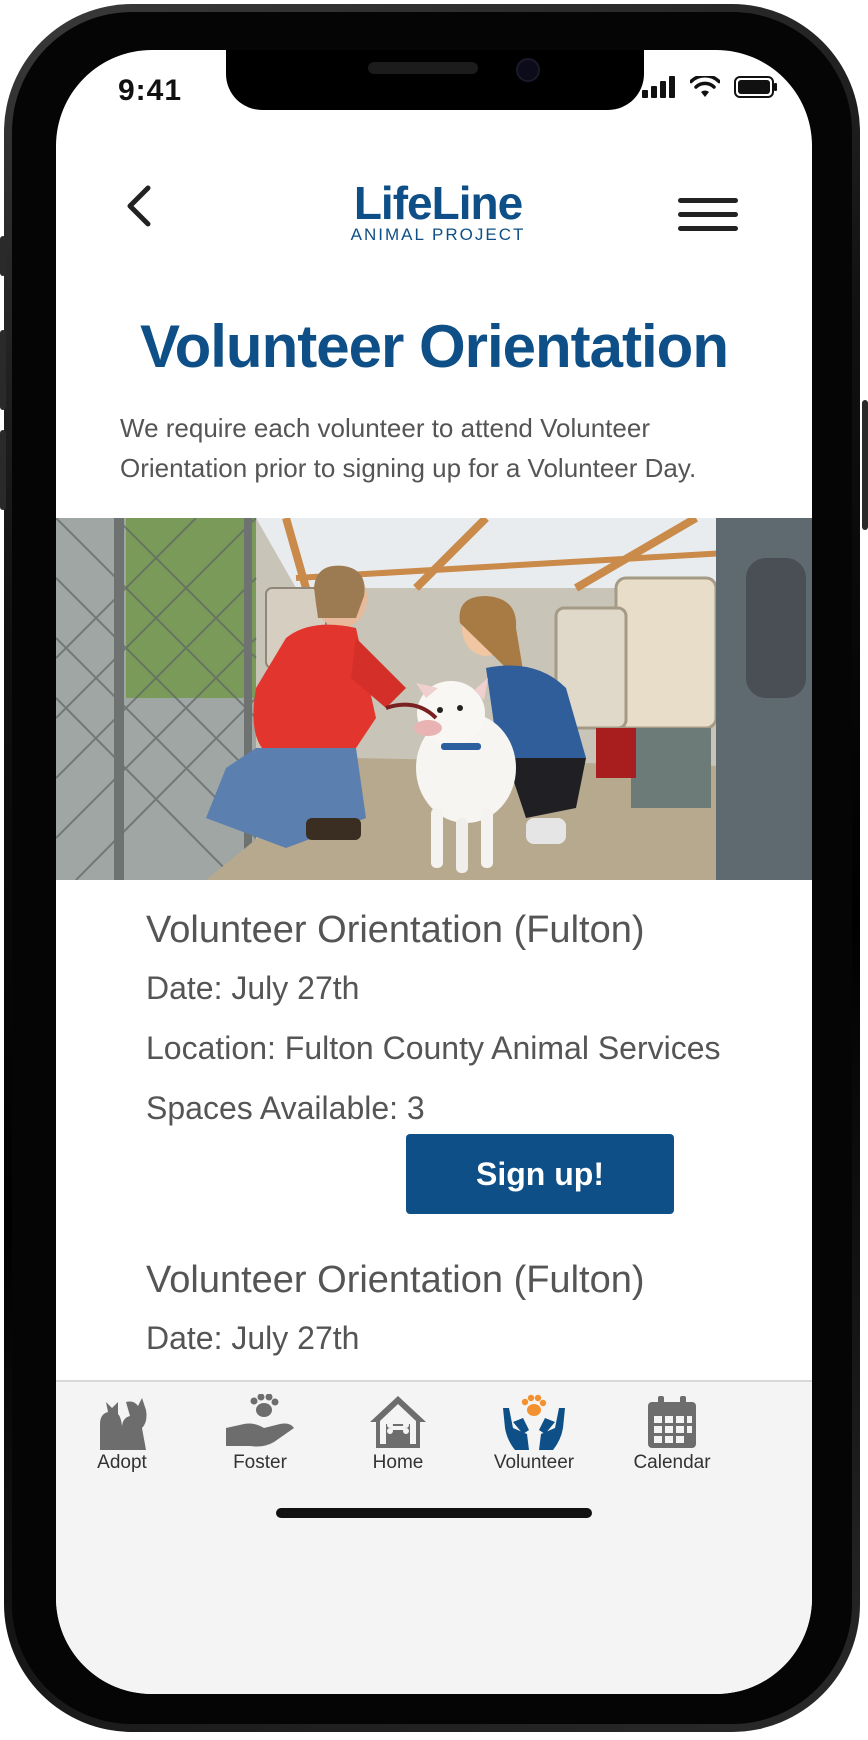 The height and width of the screenshot is (1740, 868). What do you see at coordinates (672, 1422) in the screenshot?
I see `calendar-icon` at bounding box center [672, 1422].